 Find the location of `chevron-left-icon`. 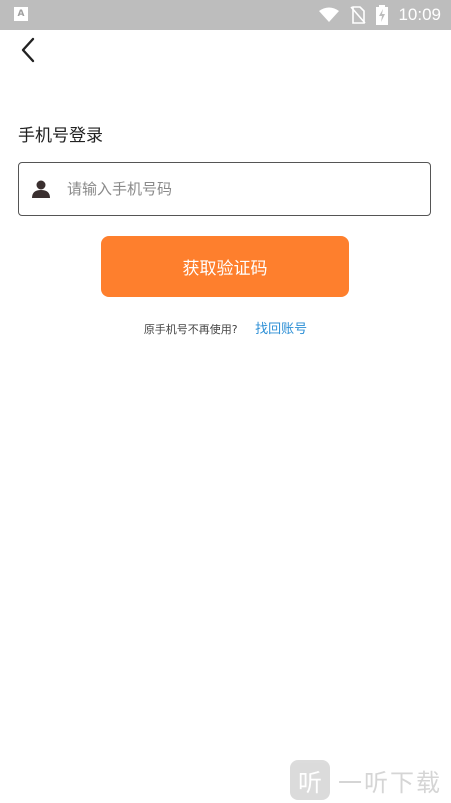

chevron-left-icon is located at coordinates (28, 50).